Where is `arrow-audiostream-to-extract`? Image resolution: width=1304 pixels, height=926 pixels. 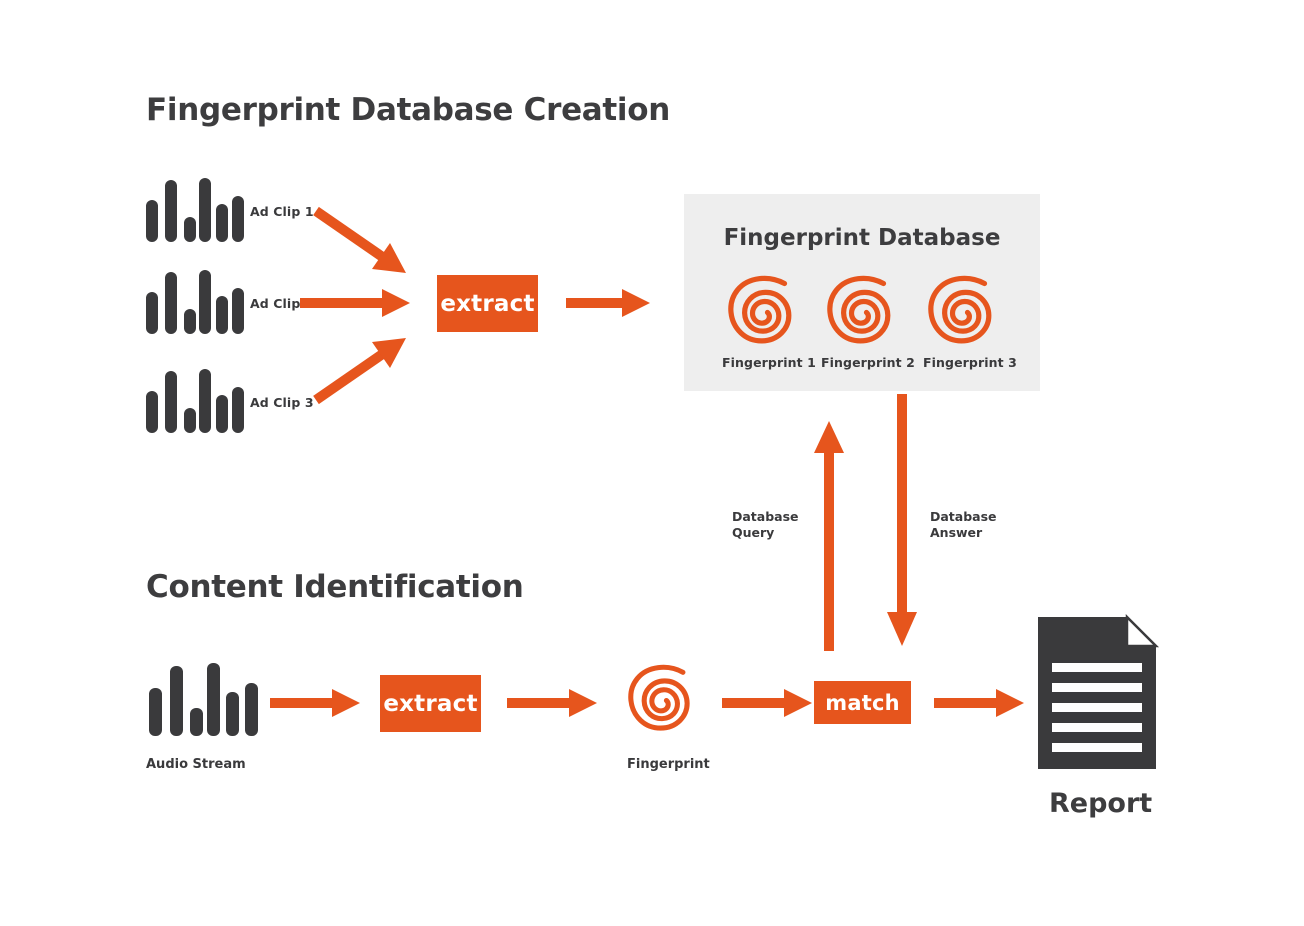
arrow-audiostream-to-extract is located at coordinates (315, 703).